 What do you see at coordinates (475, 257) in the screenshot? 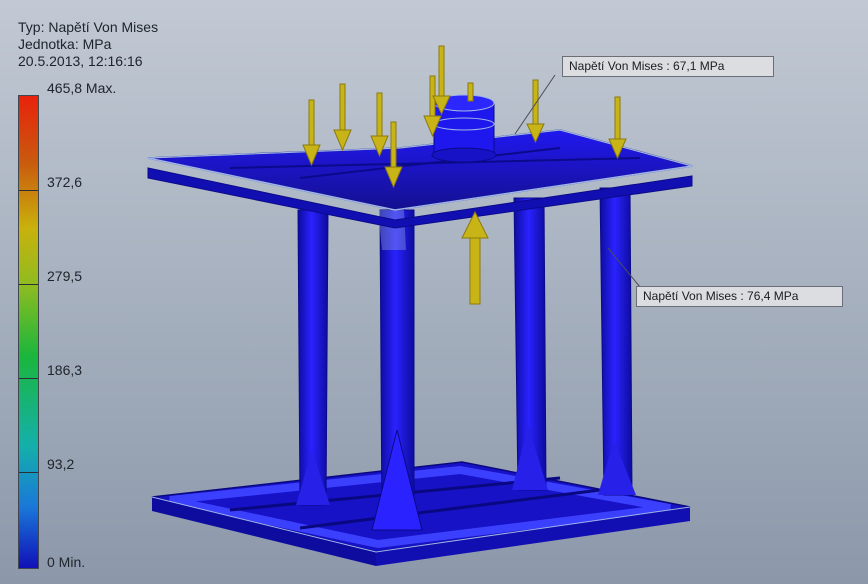
I see `reaction-arrow` at bounding box center [475, 257].